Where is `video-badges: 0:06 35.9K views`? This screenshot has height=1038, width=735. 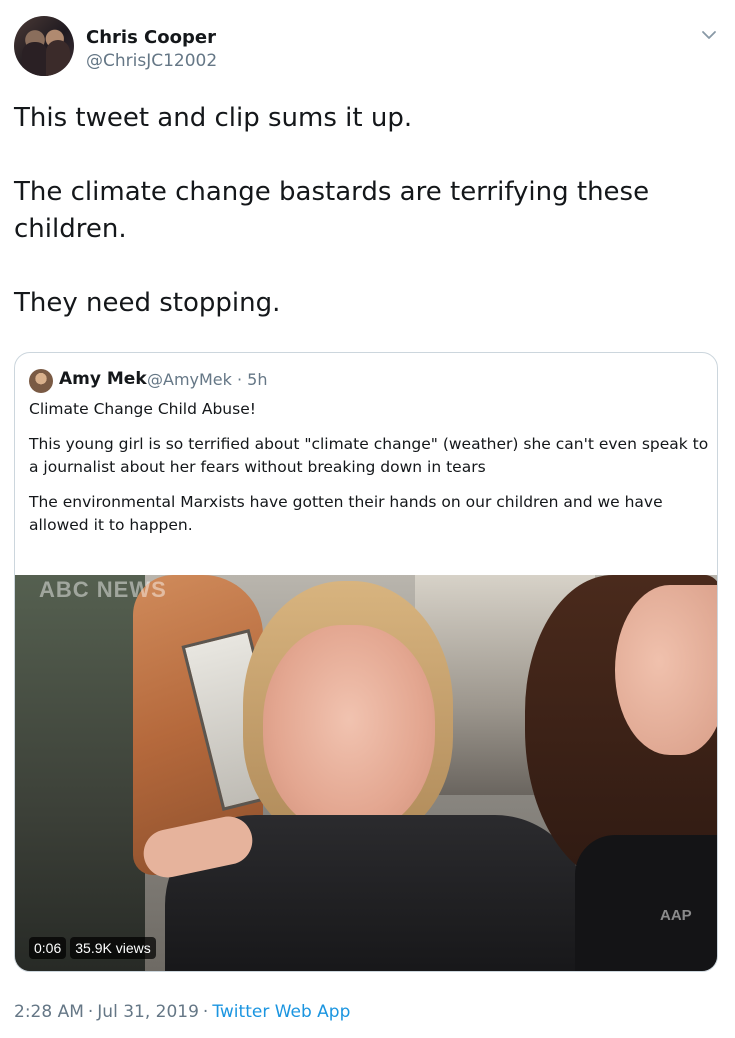 video-badges: 0:06 35.9K views is located at coordinates (92, 948).